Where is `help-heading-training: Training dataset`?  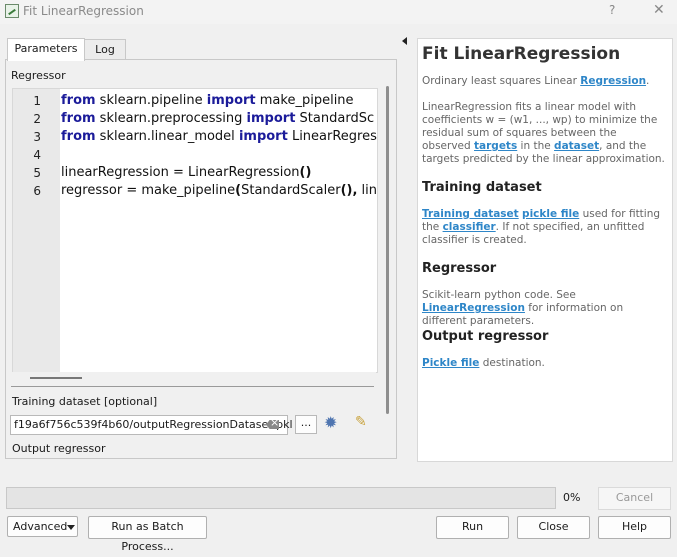
help-heading-training: Training dataset is located at coordinates (482, 187).